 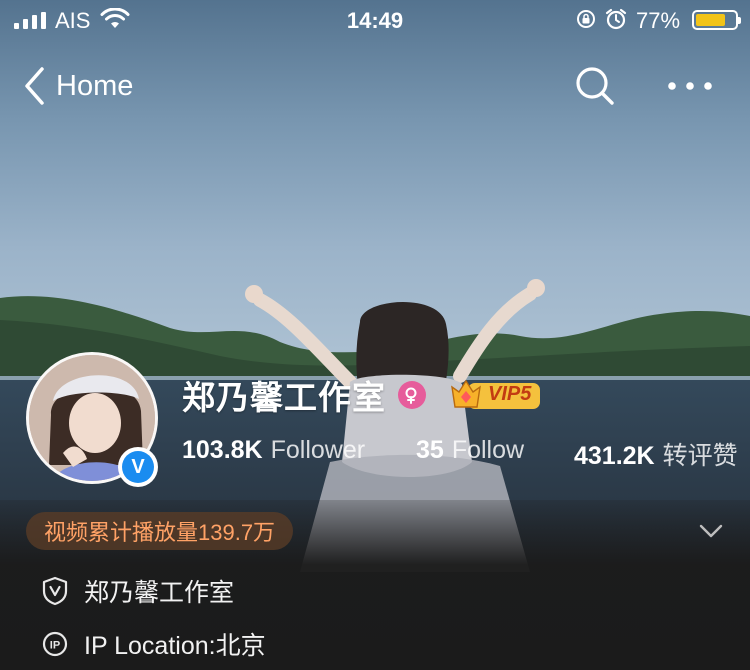 What do you see at coordinates (412, 395) in the screenshot?
I see `female-icon` at bounding box center [412, 395].